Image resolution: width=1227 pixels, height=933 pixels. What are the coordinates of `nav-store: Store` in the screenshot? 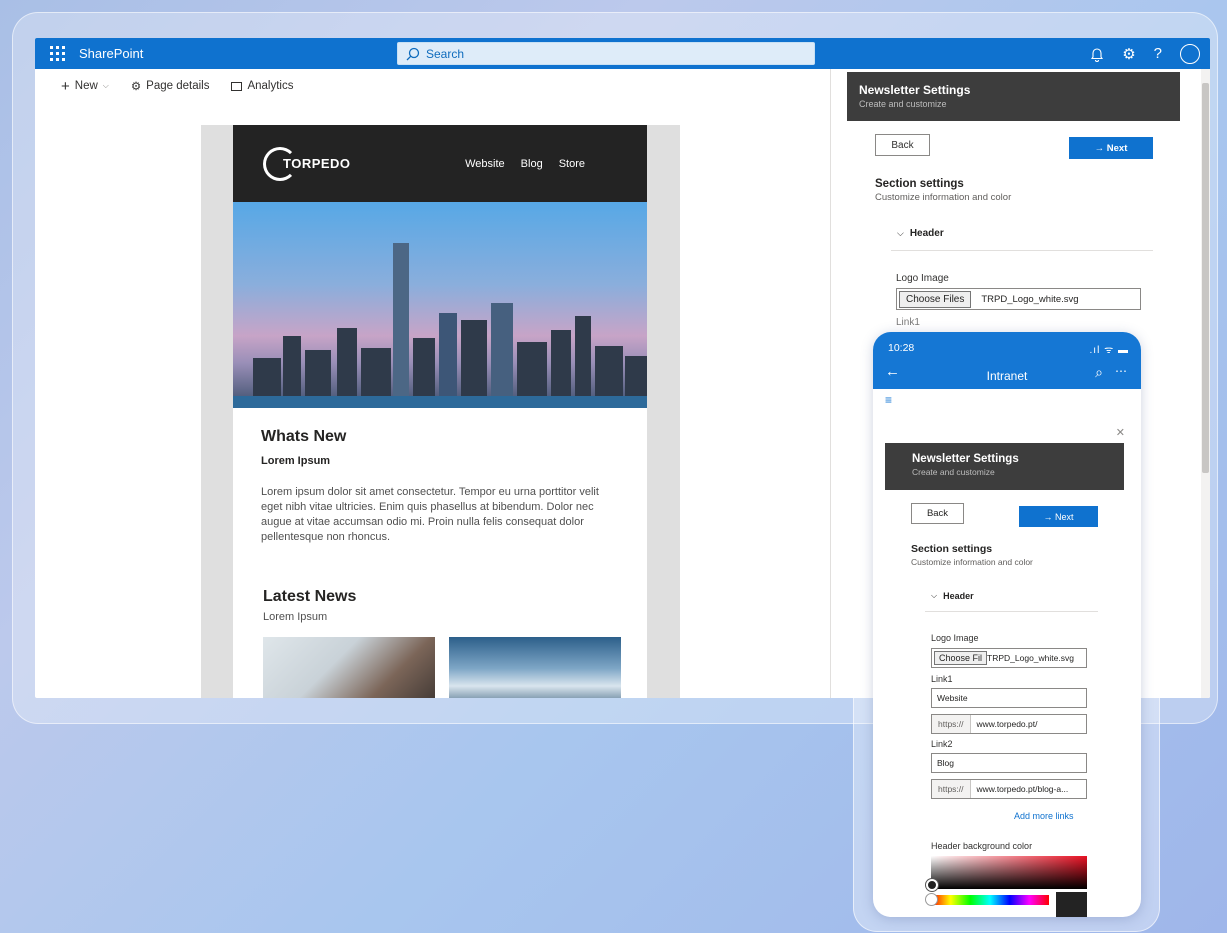 It's located at (572, 164).